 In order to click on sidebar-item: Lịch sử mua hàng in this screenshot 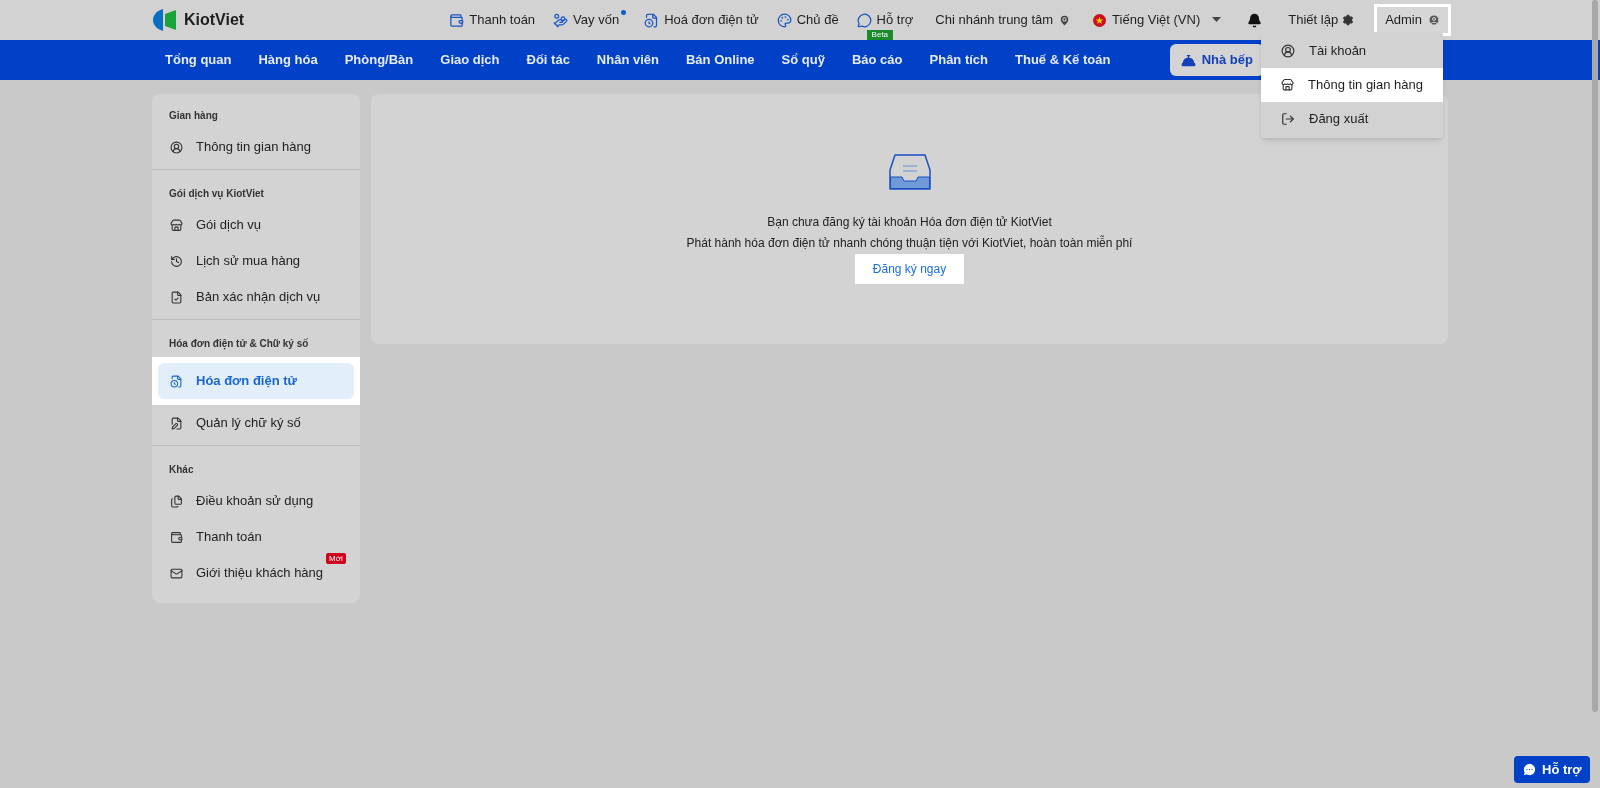, I will do `click(256, 261)`.